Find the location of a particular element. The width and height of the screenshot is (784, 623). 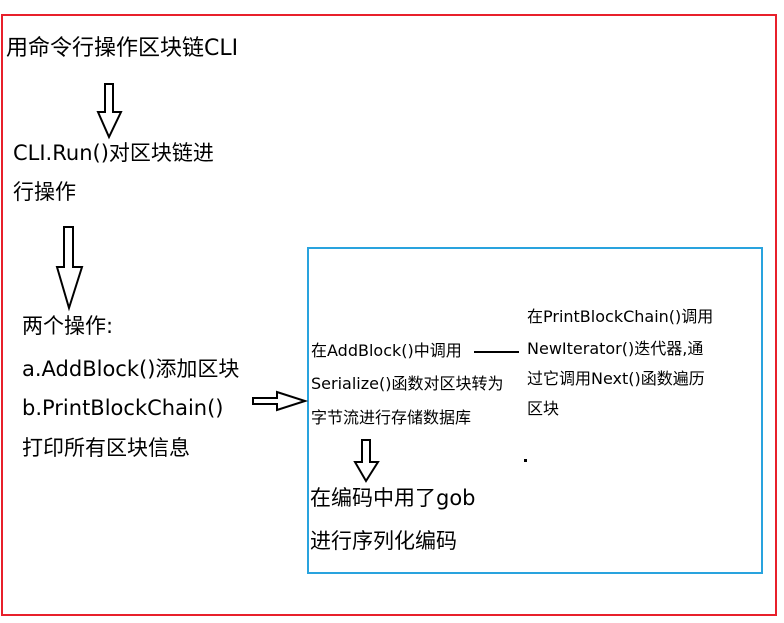

node-ops-line3: b.PrintBlockChain() is located at coordinates (123, 408).